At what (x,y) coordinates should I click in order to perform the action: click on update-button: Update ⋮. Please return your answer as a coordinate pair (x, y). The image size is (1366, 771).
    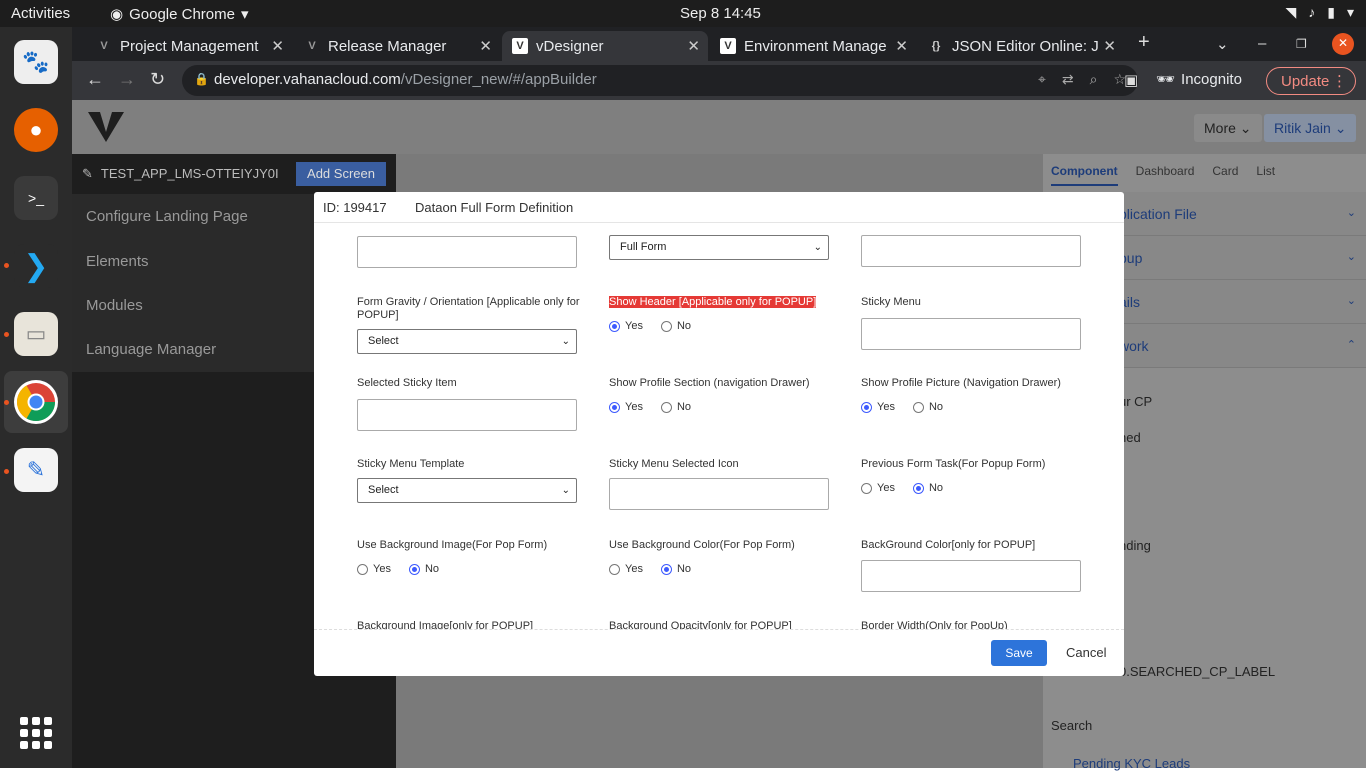
    Looking at the image, I should click on (1311, 81).